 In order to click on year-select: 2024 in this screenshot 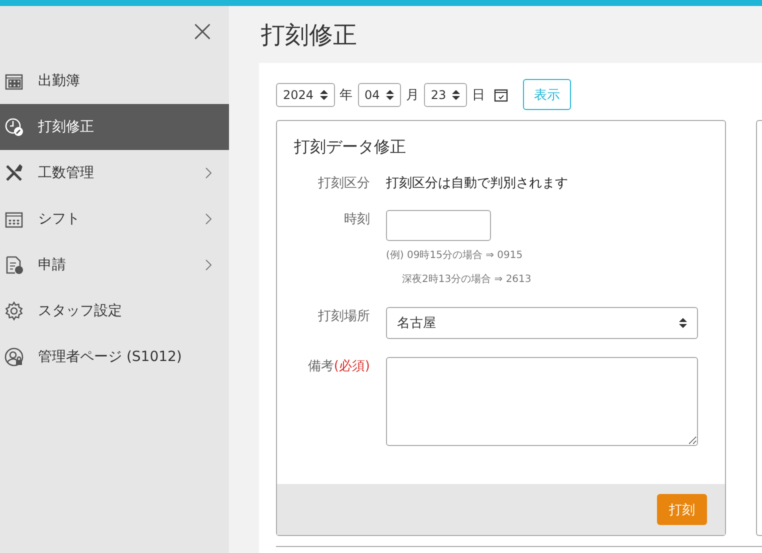, I will do `click(305, 94)`.